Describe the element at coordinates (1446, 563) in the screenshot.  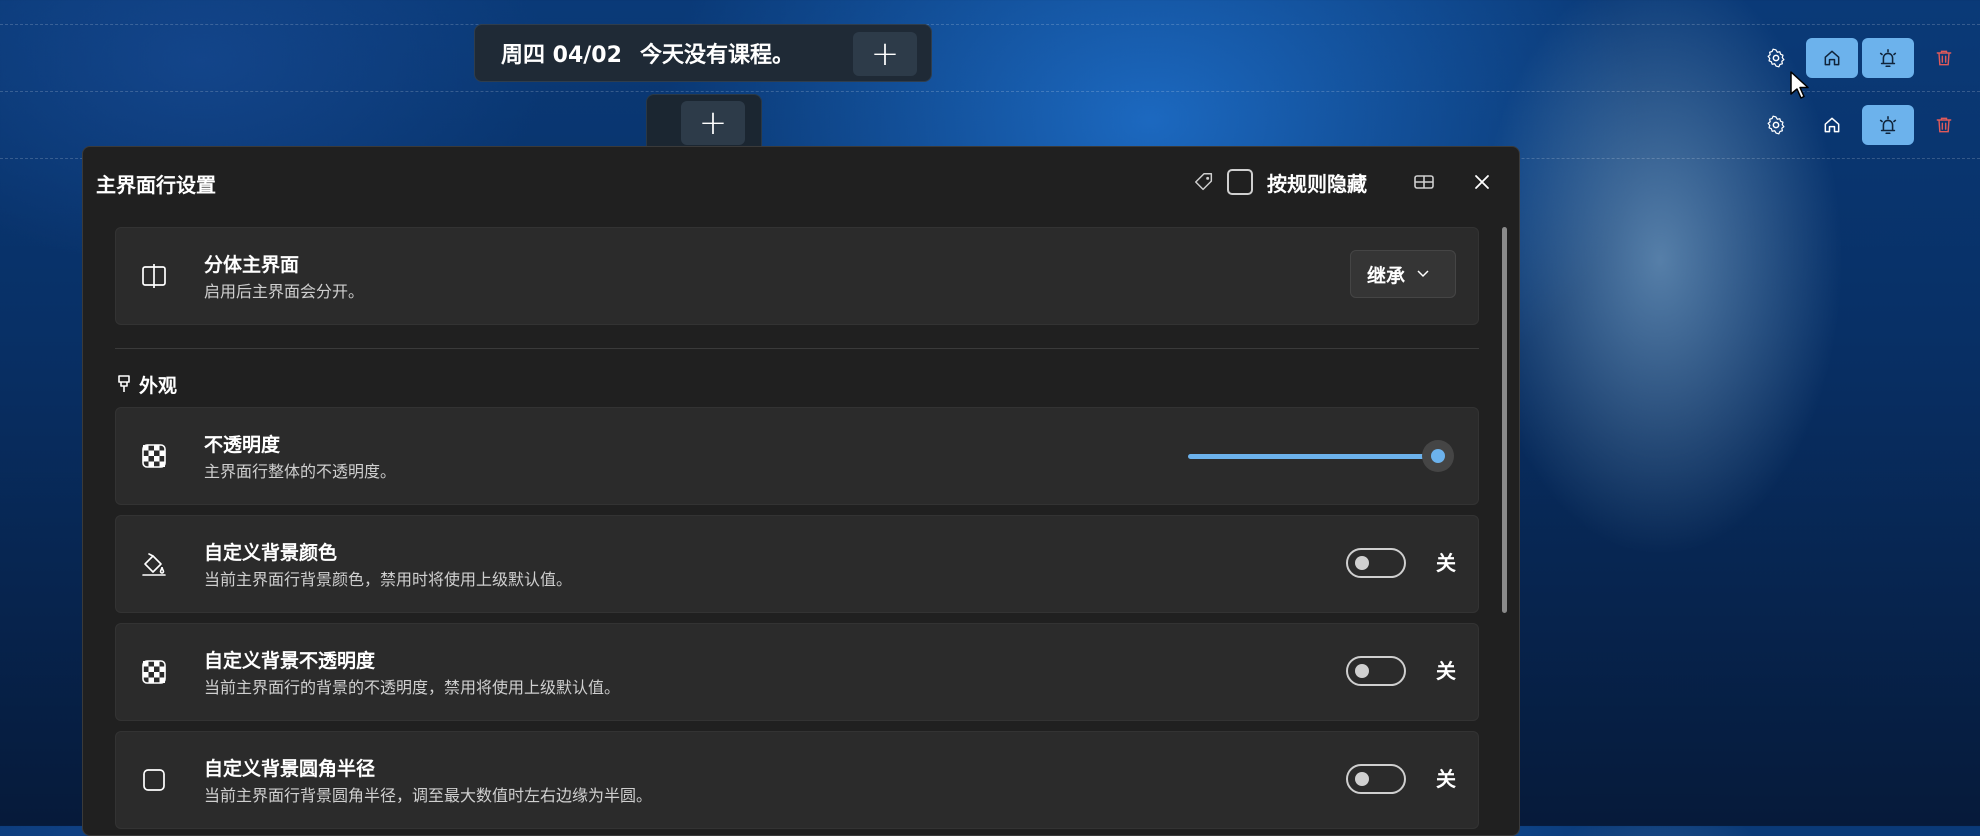
I see `custom-bg-color-state: 关` at that location.